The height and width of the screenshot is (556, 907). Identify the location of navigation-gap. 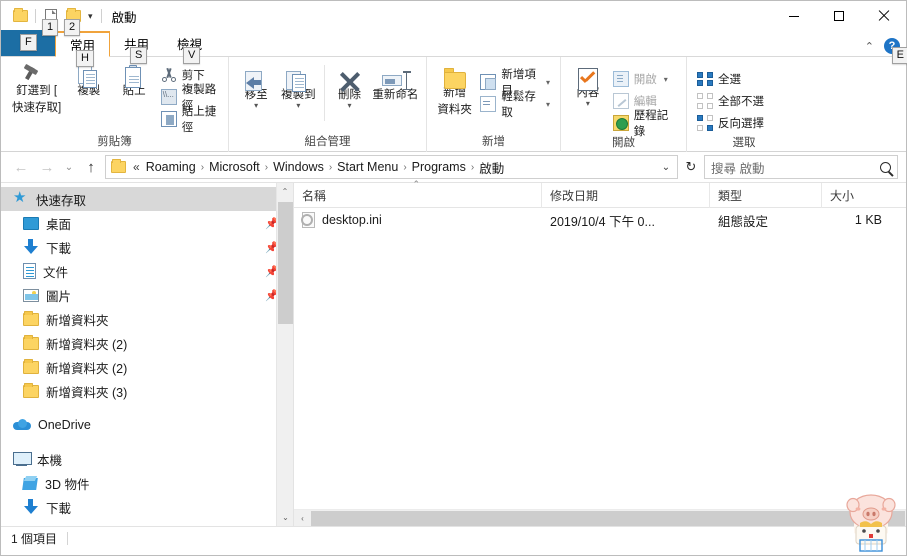
(147, 408).